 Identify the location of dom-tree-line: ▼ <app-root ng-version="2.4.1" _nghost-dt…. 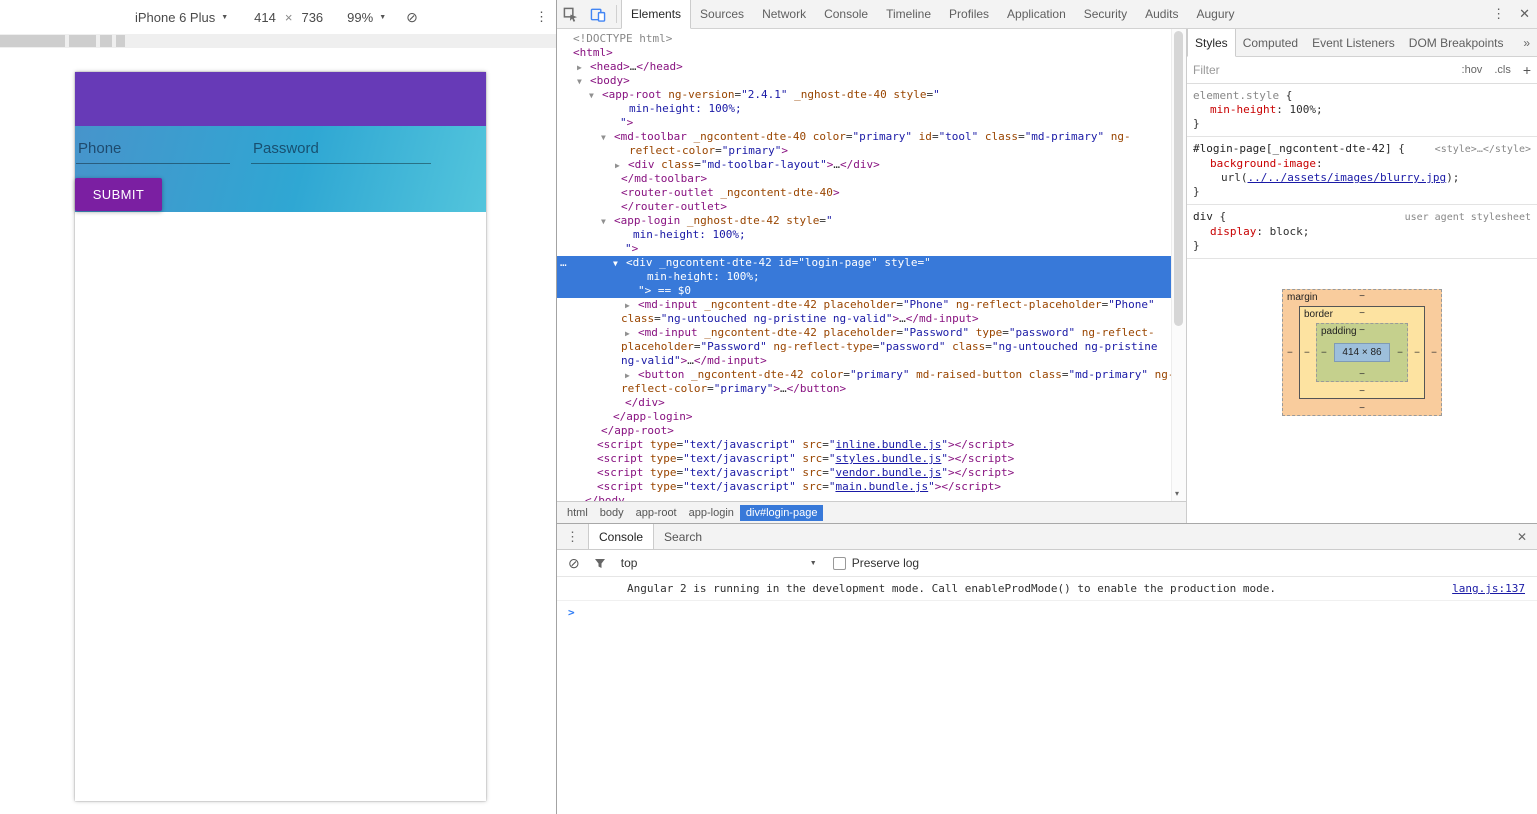
(871, 95).